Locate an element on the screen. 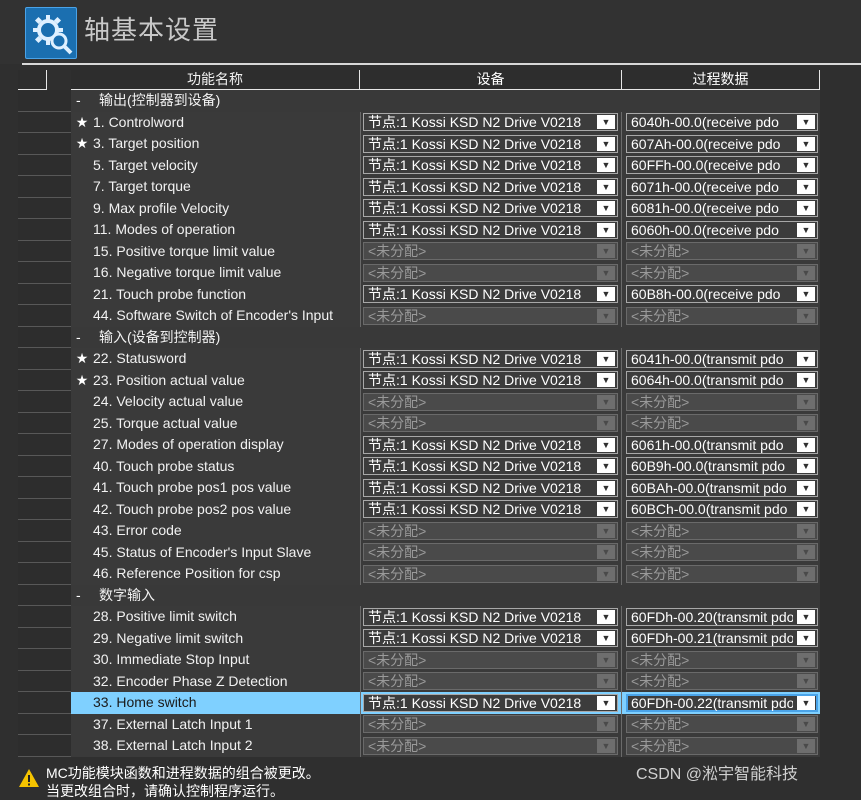 The image size is (861, 800). process-data-dropdown: 60FFh-00.0(receive pdo ▼ is located at coordinates (722, 165).